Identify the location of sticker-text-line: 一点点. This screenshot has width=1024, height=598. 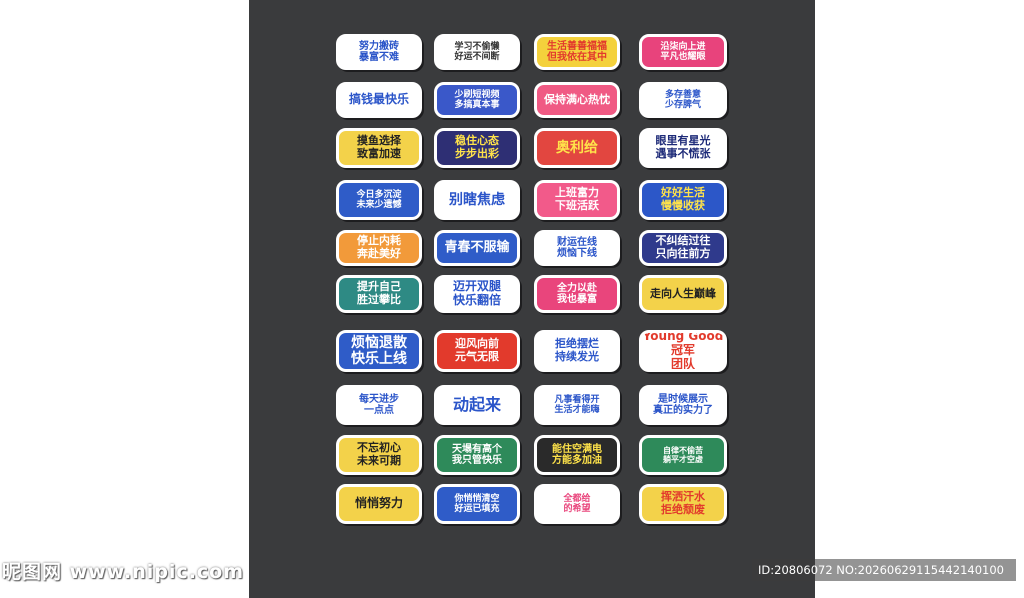
(379, 410).